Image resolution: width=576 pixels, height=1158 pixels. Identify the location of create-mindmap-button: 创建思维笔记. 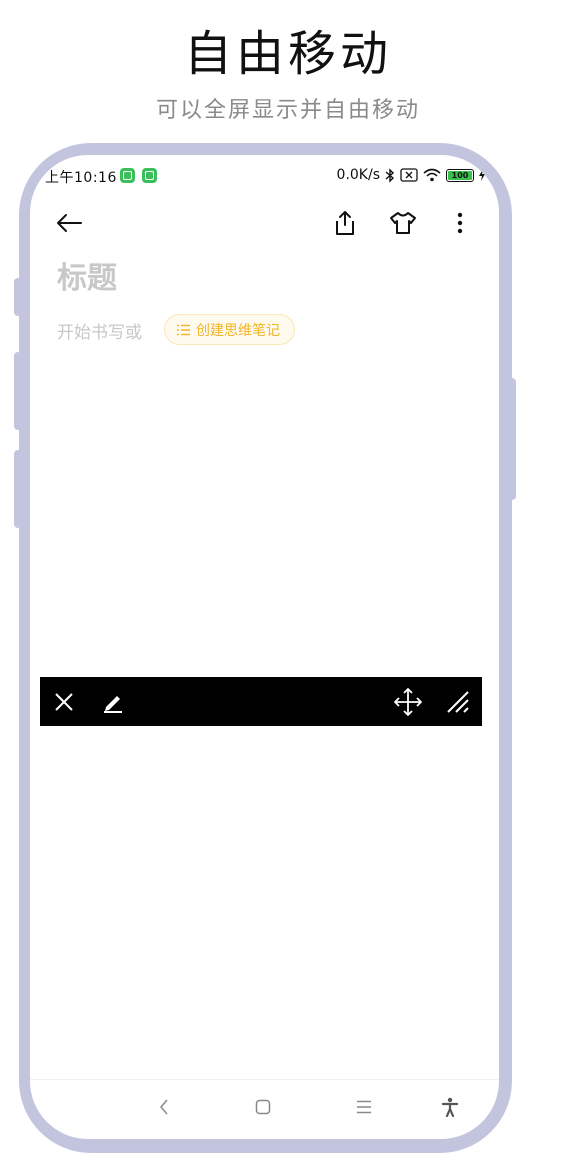
(229, 329).